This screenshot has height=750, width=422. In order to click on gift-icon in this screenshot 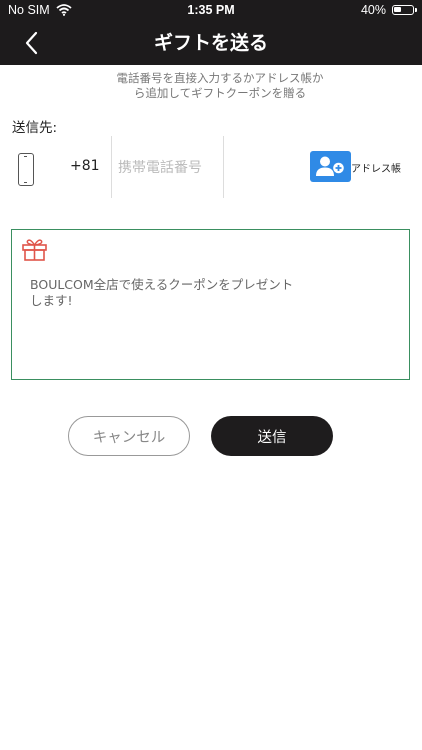, I will do `click(34, 250)`.